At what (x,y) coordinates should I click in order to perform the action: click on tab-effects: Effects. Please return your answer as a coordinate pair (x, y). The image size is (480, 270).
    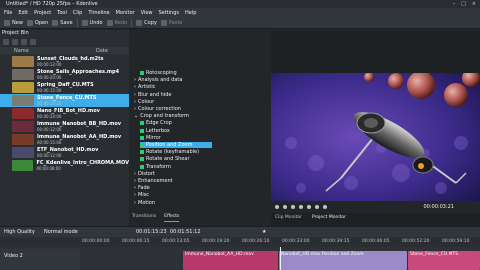
    Looking at the image, I should click on (172, 218).